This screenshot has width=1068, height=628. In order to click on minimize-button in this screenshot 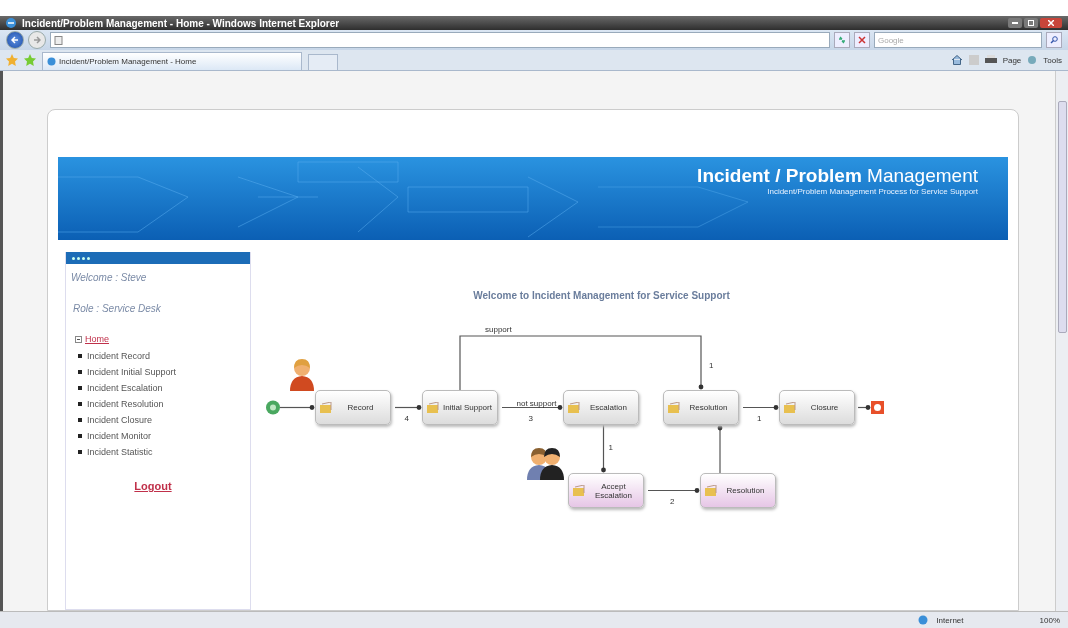, I will do `click(1015, 23)`.